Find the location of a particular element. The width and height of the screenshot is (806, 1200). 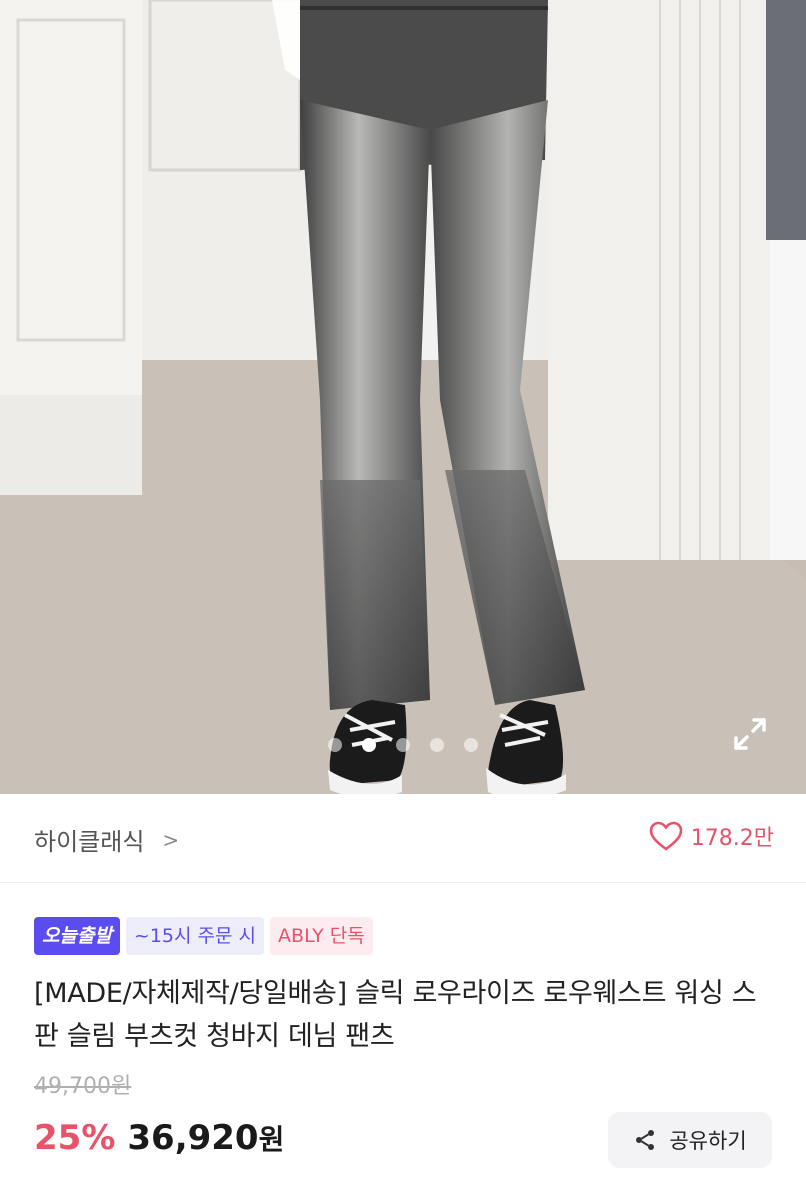

seller-link: 하이클래식 > is located at coordinates (106, 839).